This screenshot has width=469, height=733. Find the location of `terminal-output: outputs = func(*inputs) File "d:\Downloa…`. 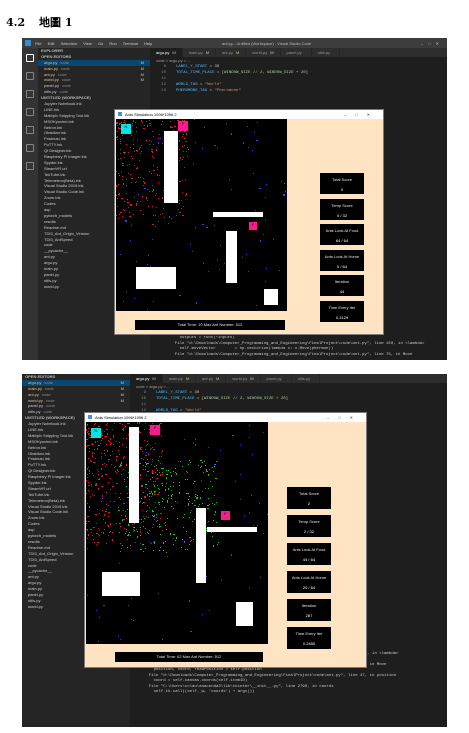

terminal-output: outputs = func(*inputs) File "d:\Downloa… is located at coordinates (298, 348).